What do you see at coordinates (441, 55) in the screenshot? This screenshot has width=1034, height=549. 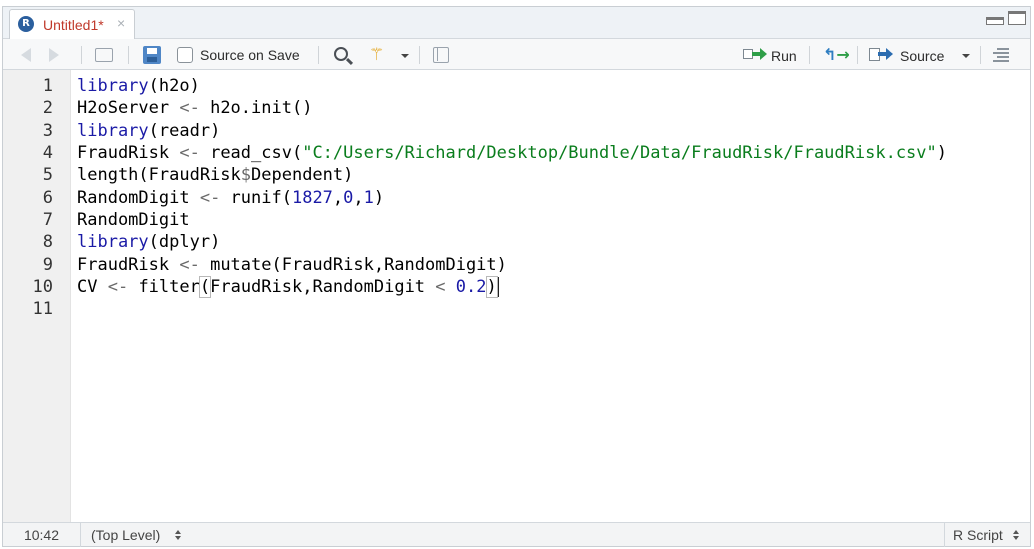 I see `document-outline-icon` at bounding box center [441, 55].